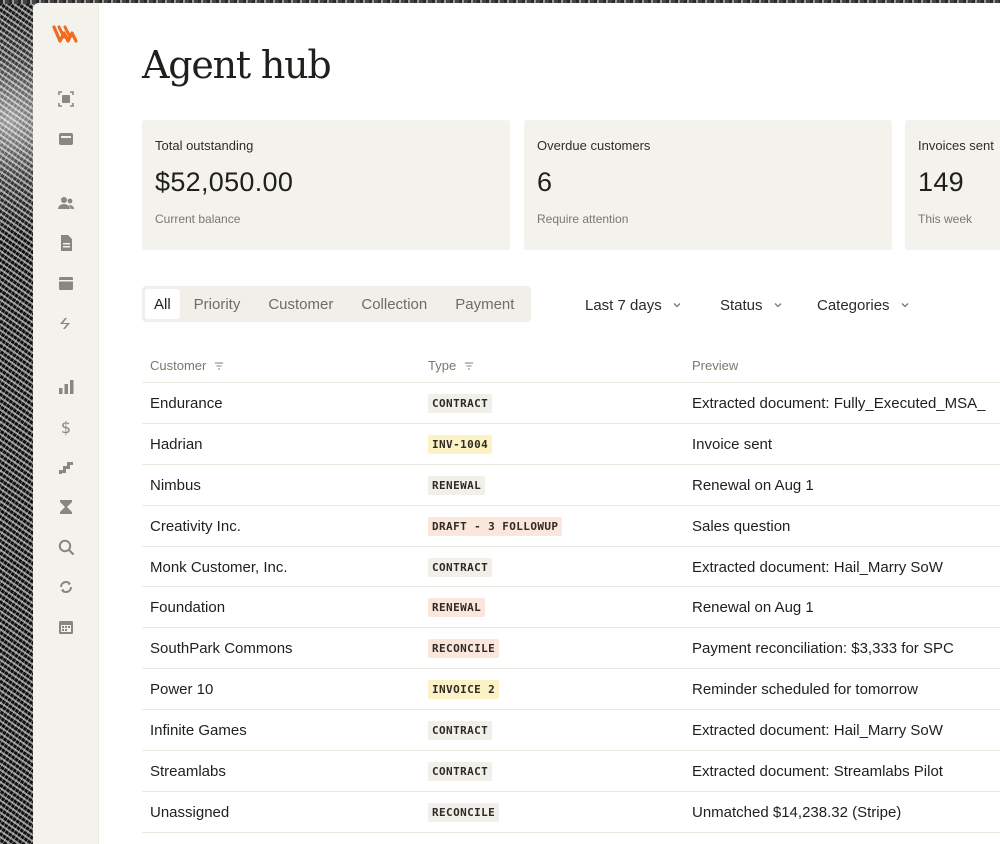  Describe the element at coordinates (571, 364) in the screenshot. I see `table-header: Customer Type Preview` at that location.